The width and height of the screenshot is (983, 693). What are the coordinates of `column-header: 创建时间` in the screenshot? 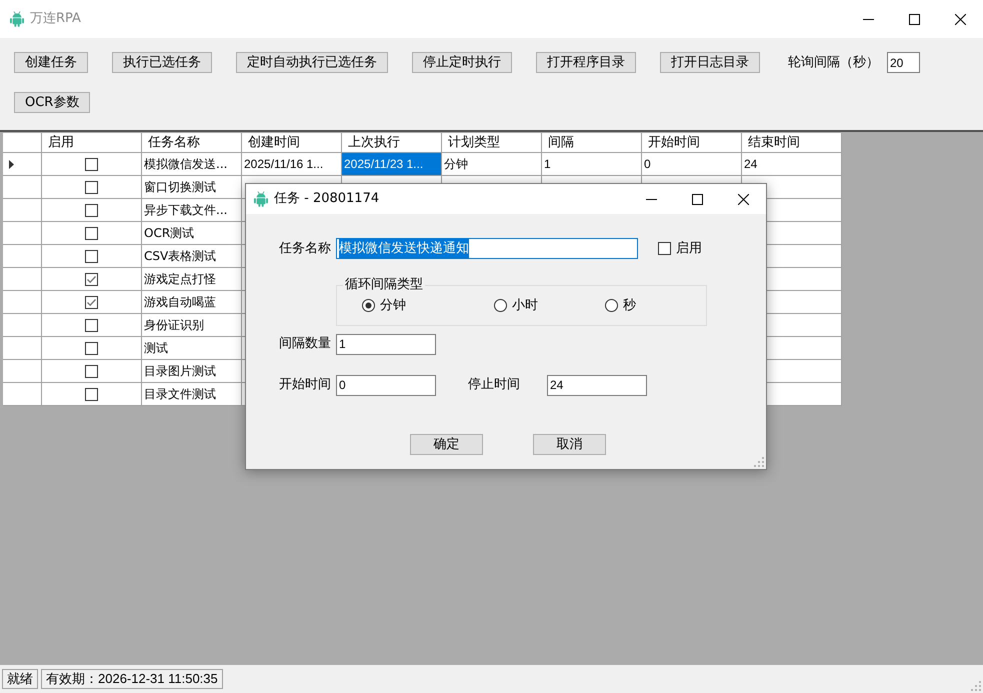 It's located at (292, 143).